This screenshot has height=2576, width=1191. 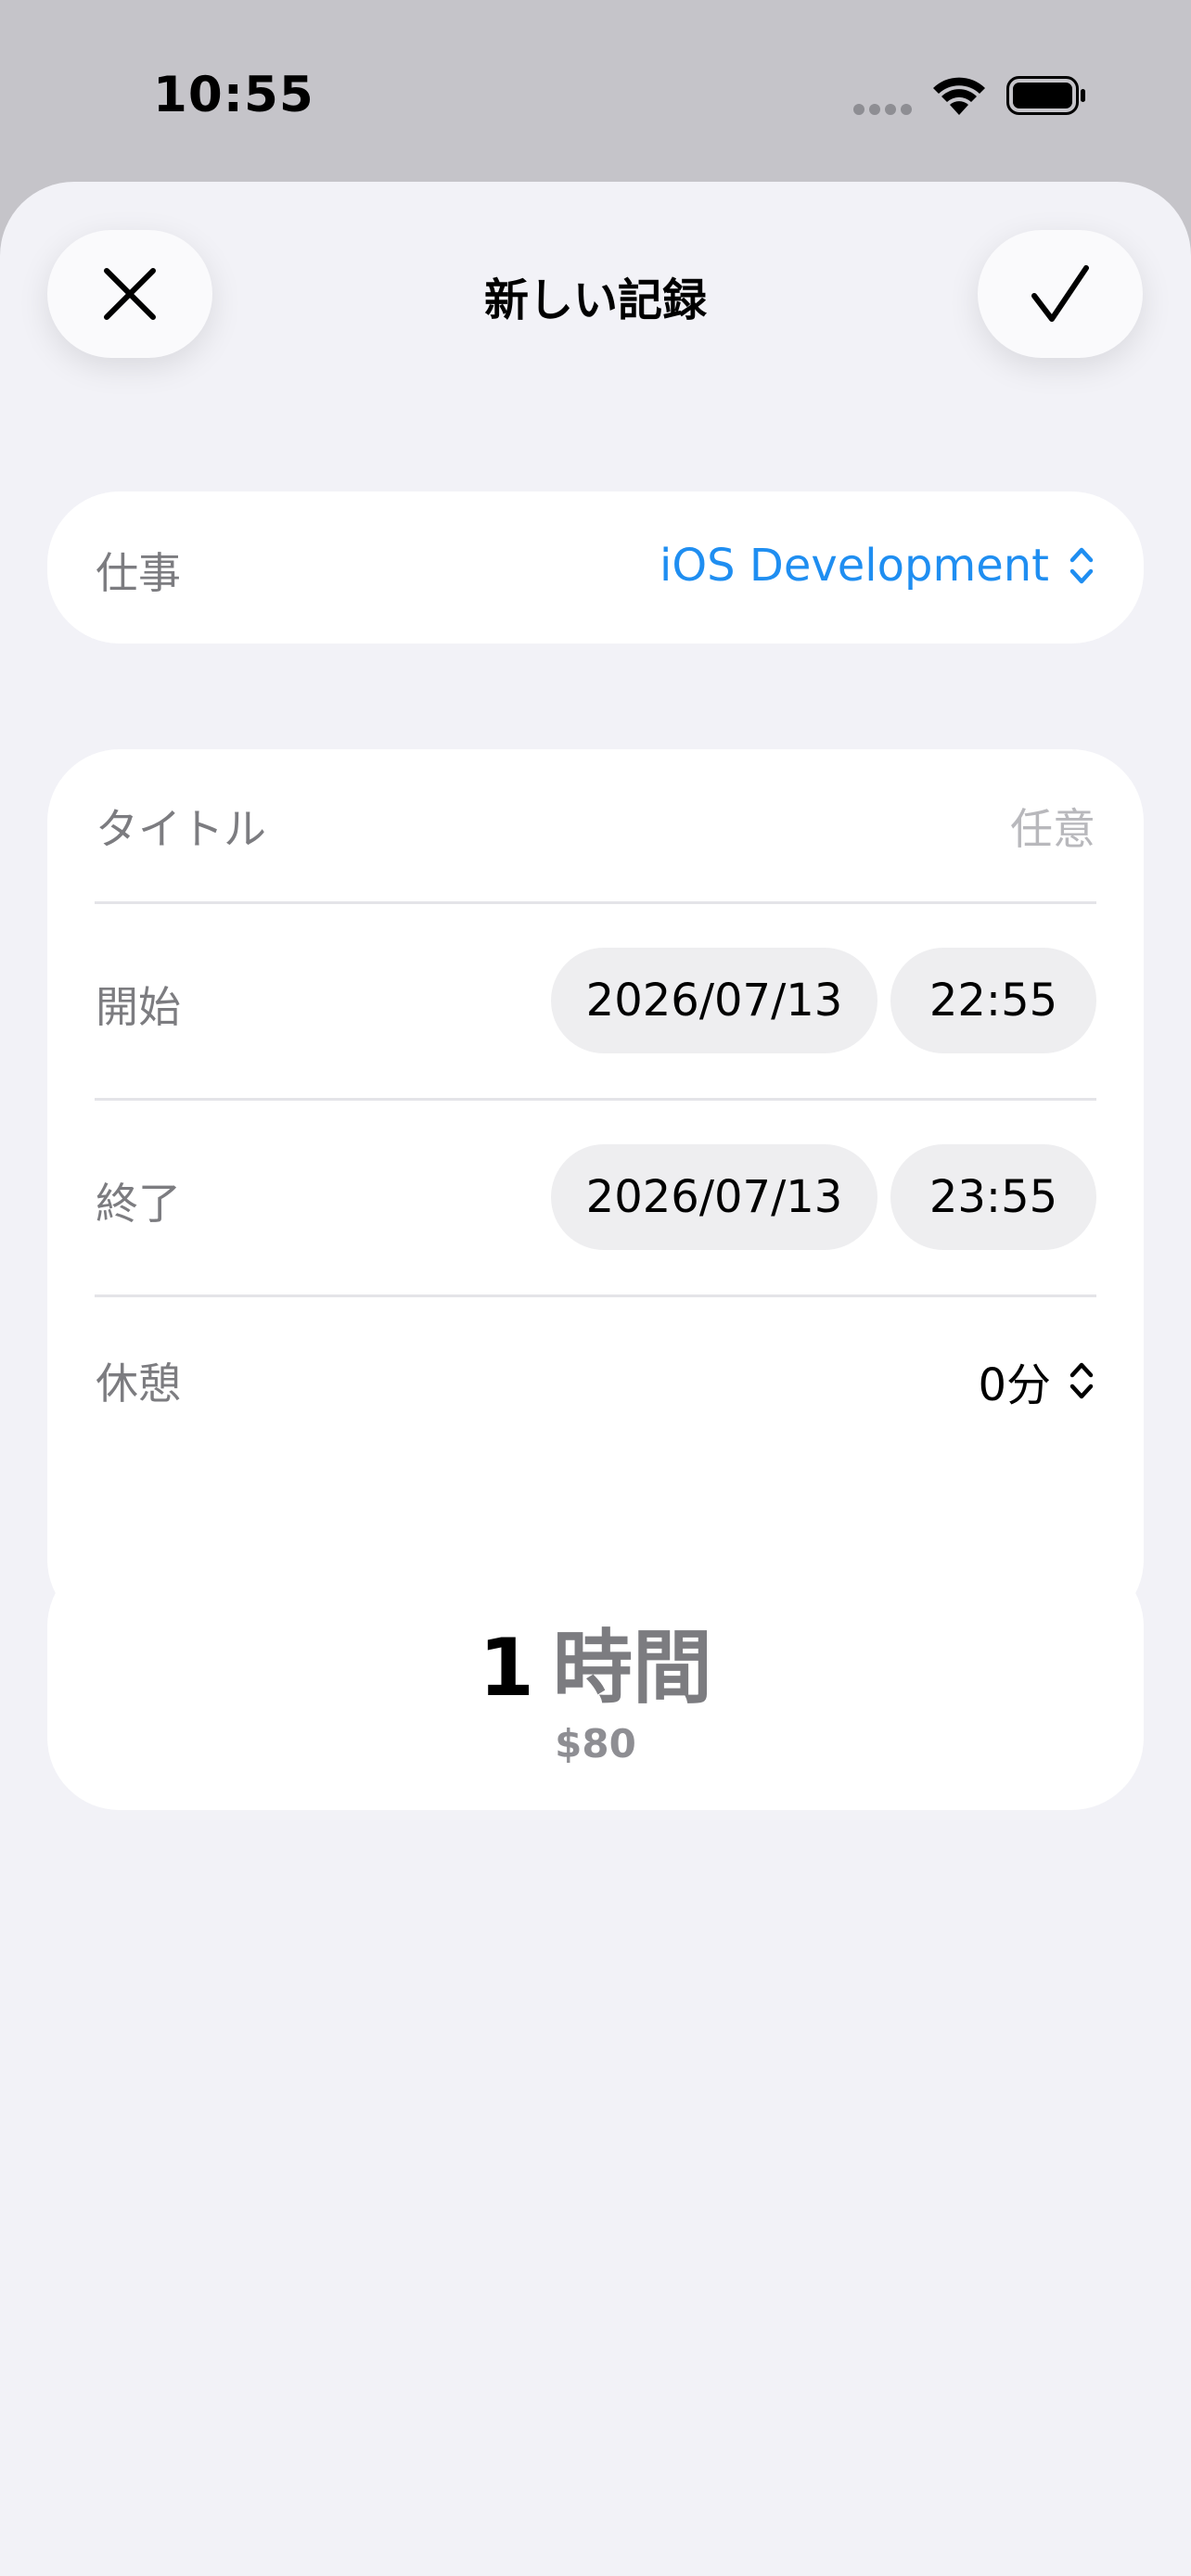 What do you see at coordinates (959, 96) in the screenshot?
I see `wifi-icon` at bounding box center [959, 96].